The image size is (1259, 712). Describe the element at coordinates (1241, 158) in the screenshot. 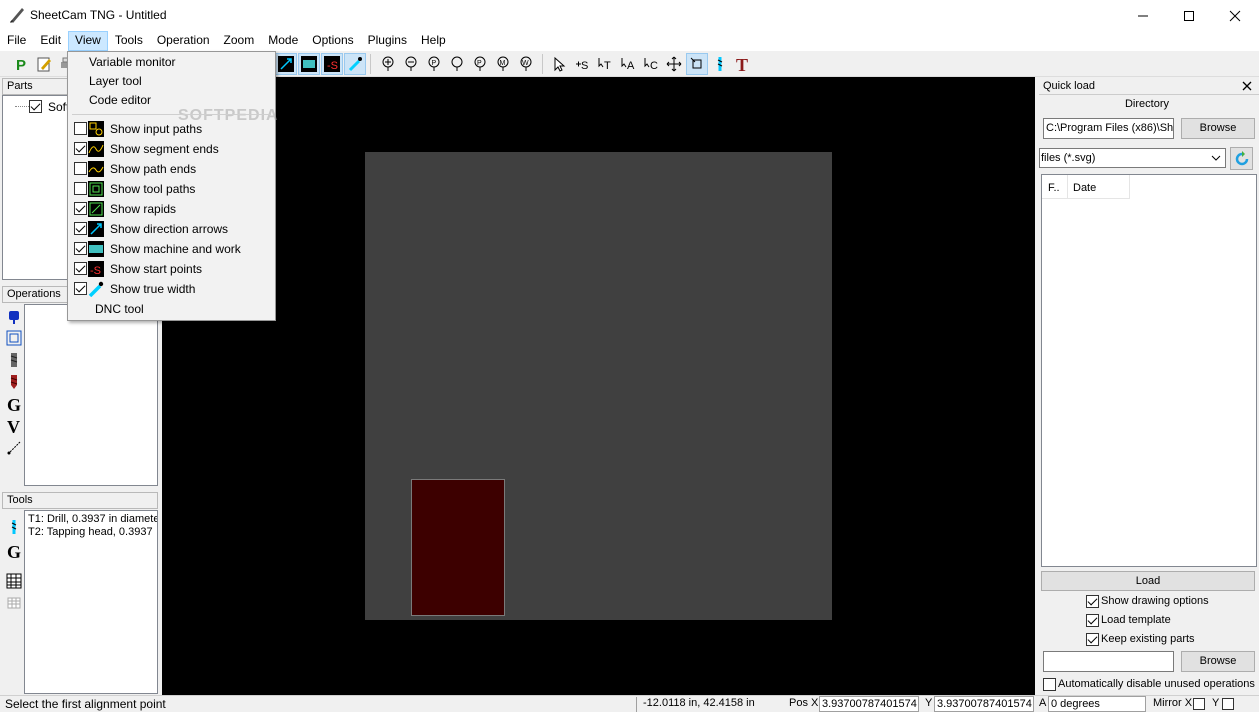

I see `refresh-button` at that location.